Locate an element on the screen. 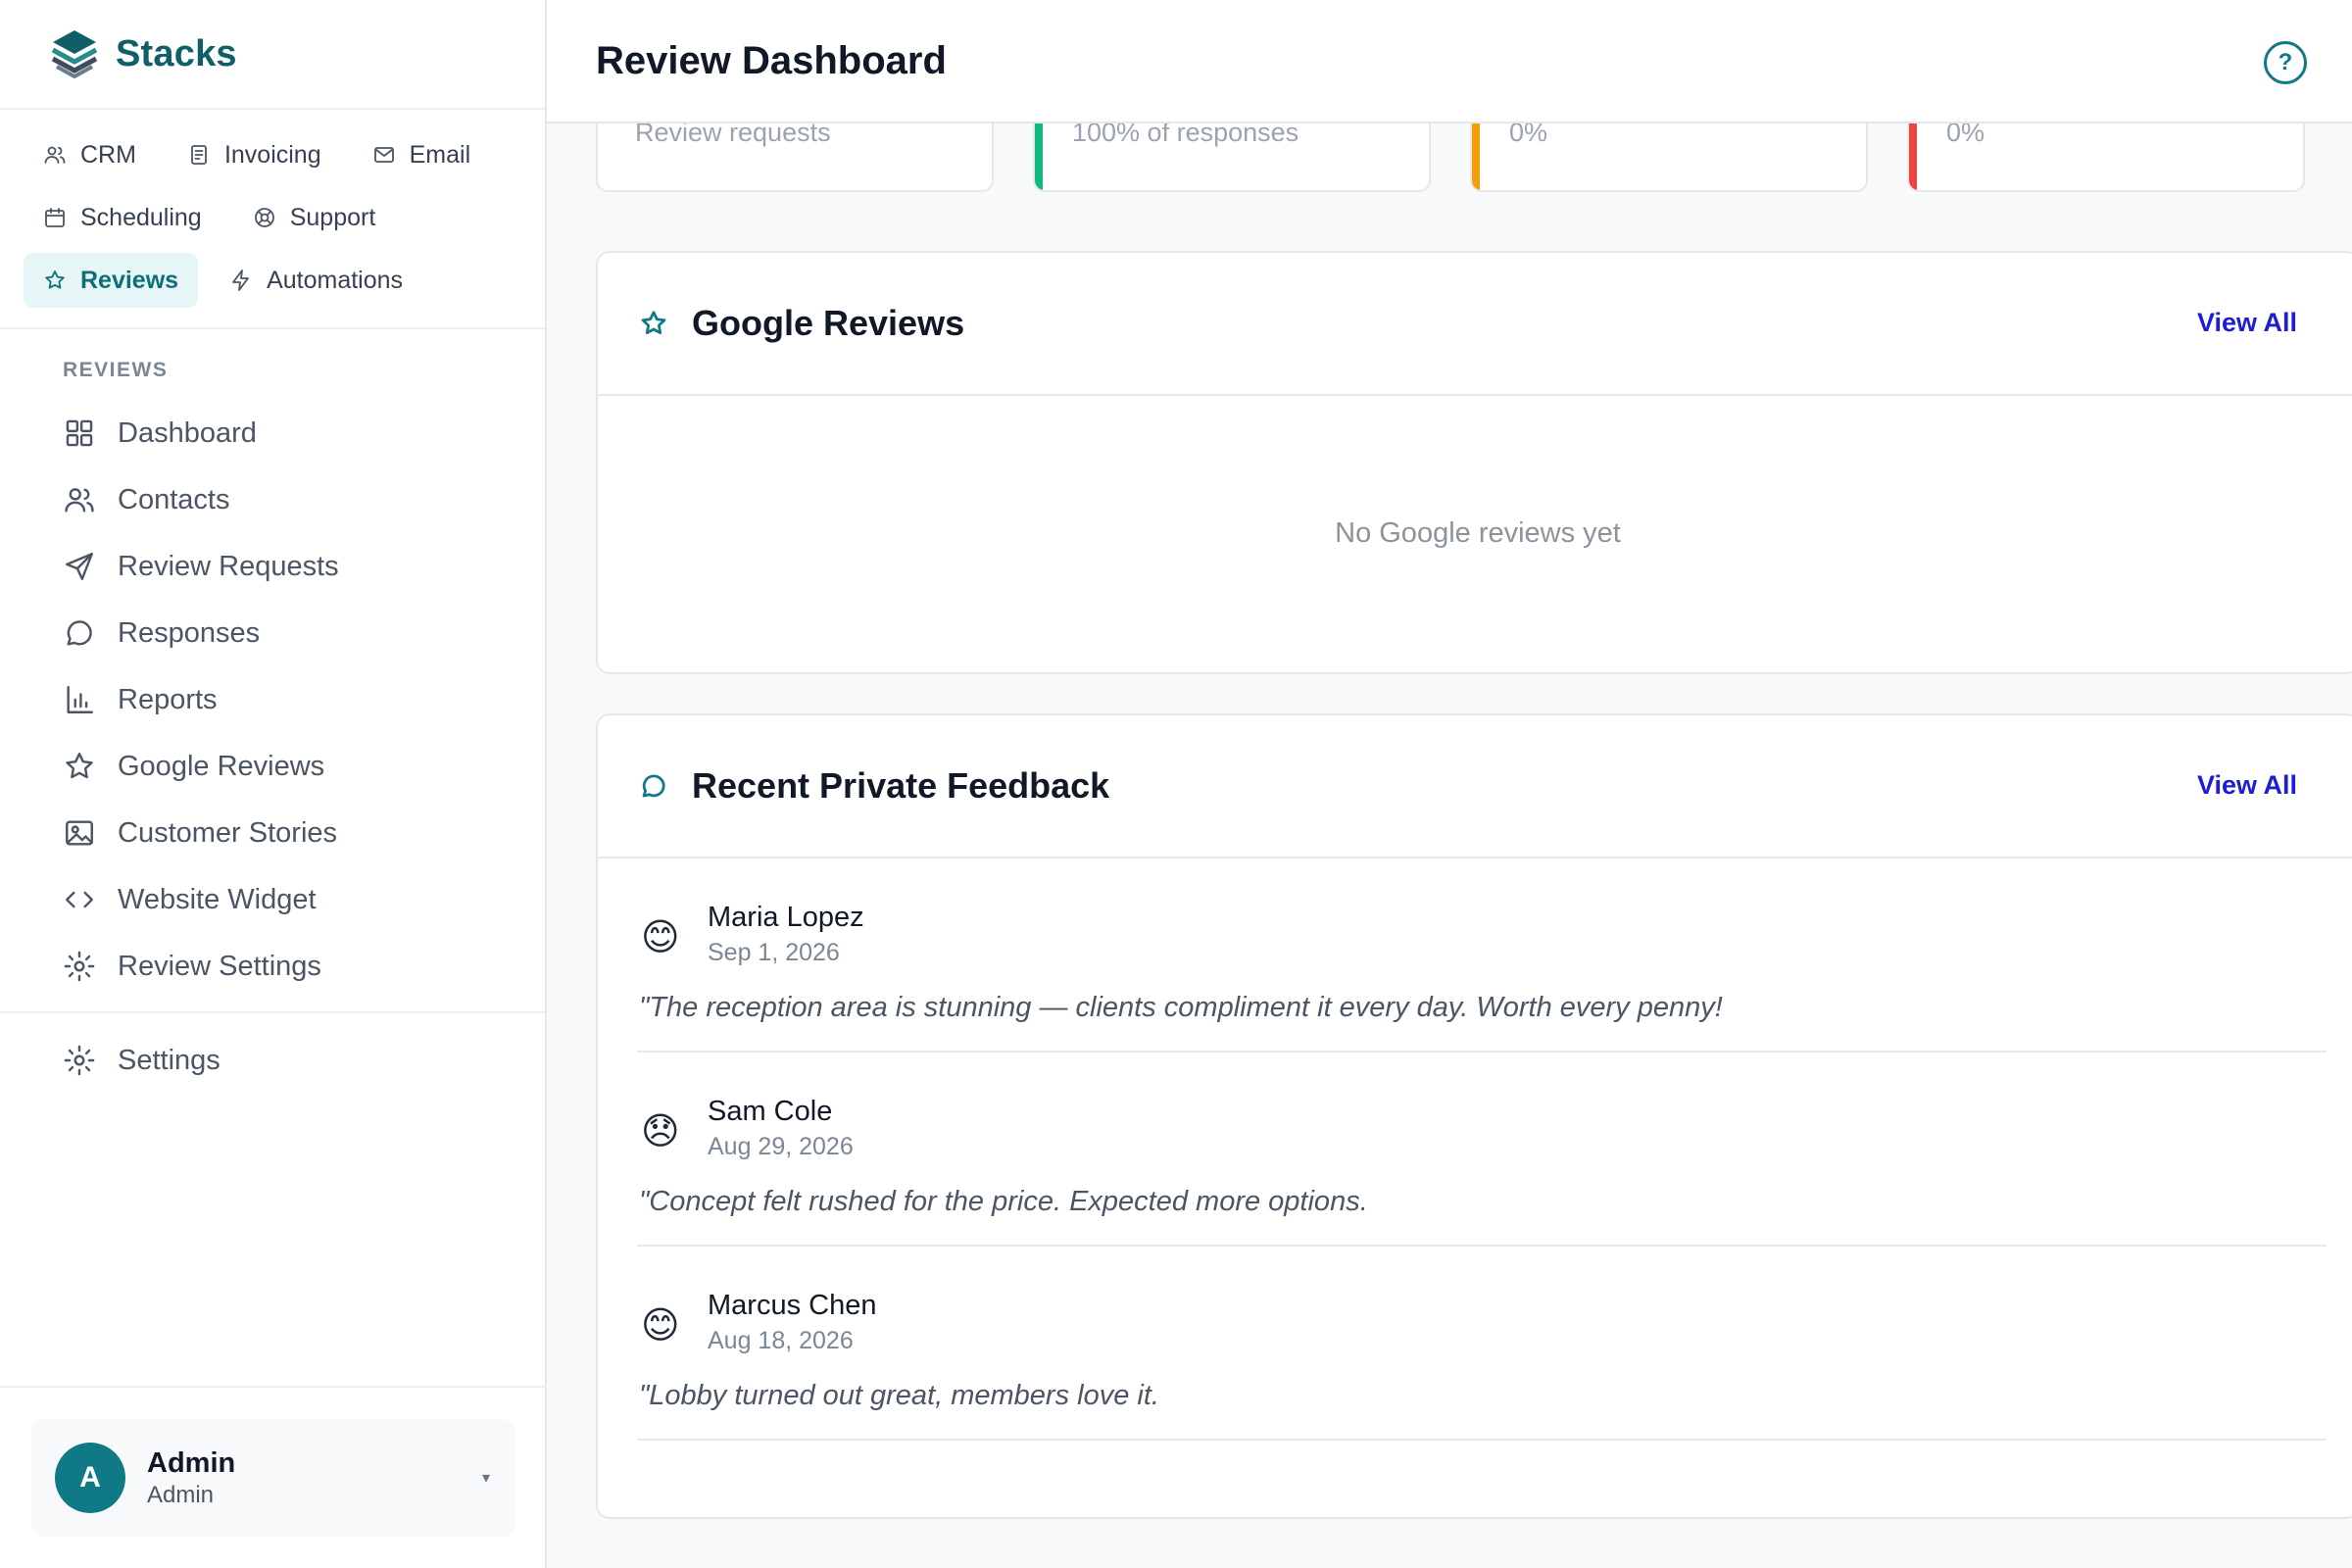 This screenshot has width=2352, height=1568. brand-name: Stacks is located at coordinates (176, 53).